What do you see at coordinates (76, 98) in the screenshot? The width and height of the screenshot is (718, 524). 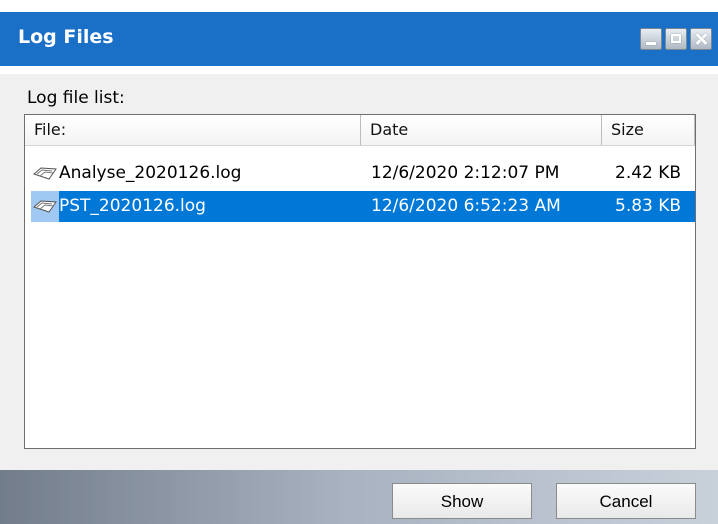 I see `log-file-list-label: Log file list:` at bounding box center [76, 98].